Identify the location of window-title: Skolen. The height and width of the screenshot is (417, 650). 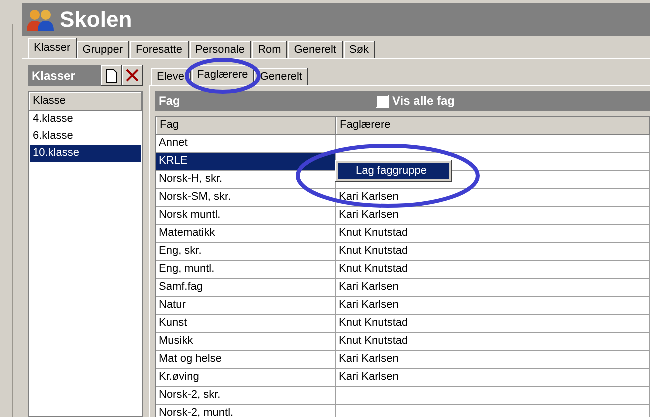
(96, 19).